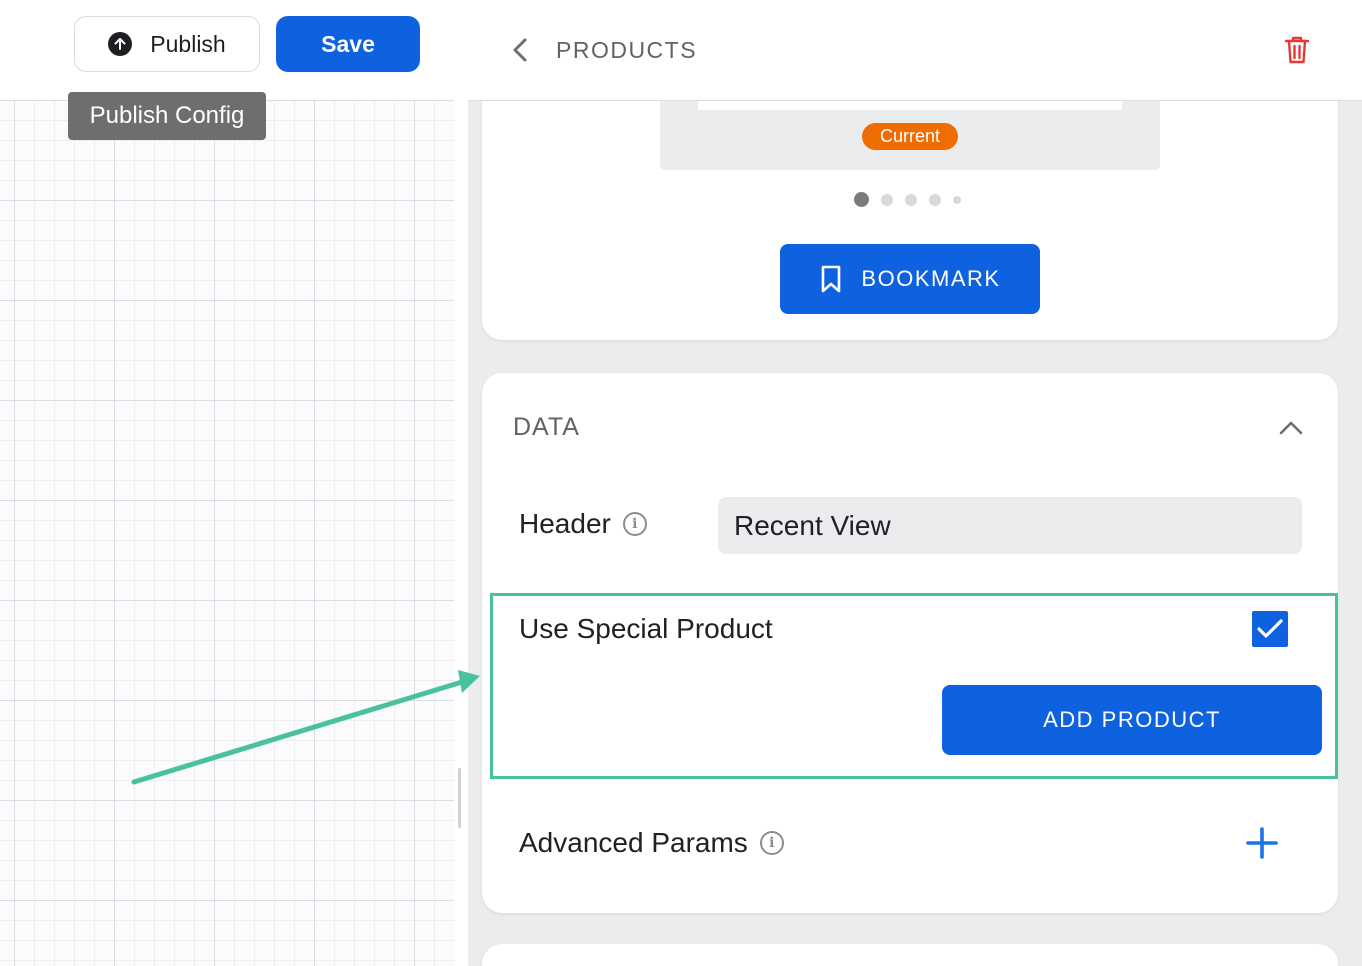 The height and width of the screenshot is (966, 1362). I want to click on panel-title: PRODUCTS, so click(627, 50).